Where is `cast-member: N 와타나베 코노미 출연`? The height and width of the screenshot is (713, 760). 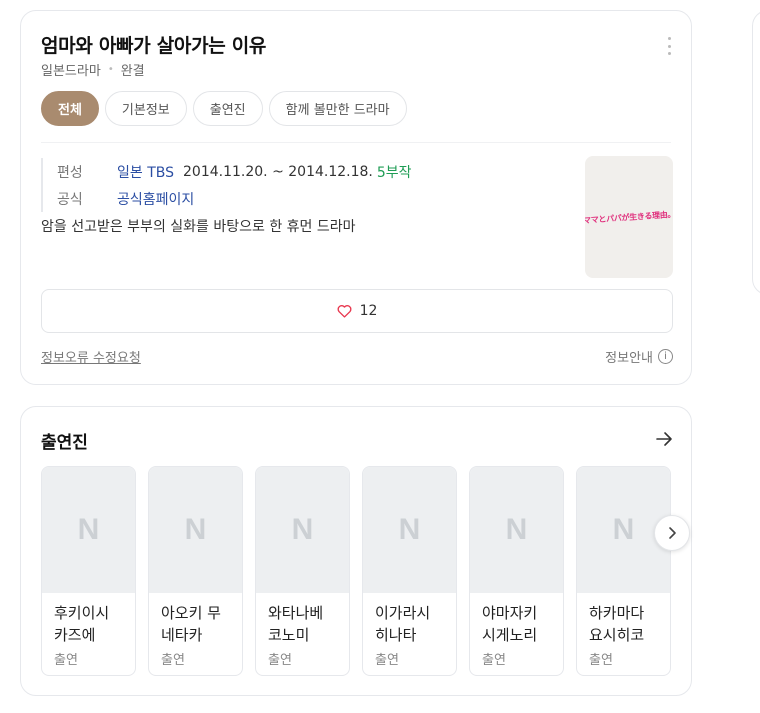
cast-member: N 와타나베 코노미 출연 is located at coordinates (302, 571).